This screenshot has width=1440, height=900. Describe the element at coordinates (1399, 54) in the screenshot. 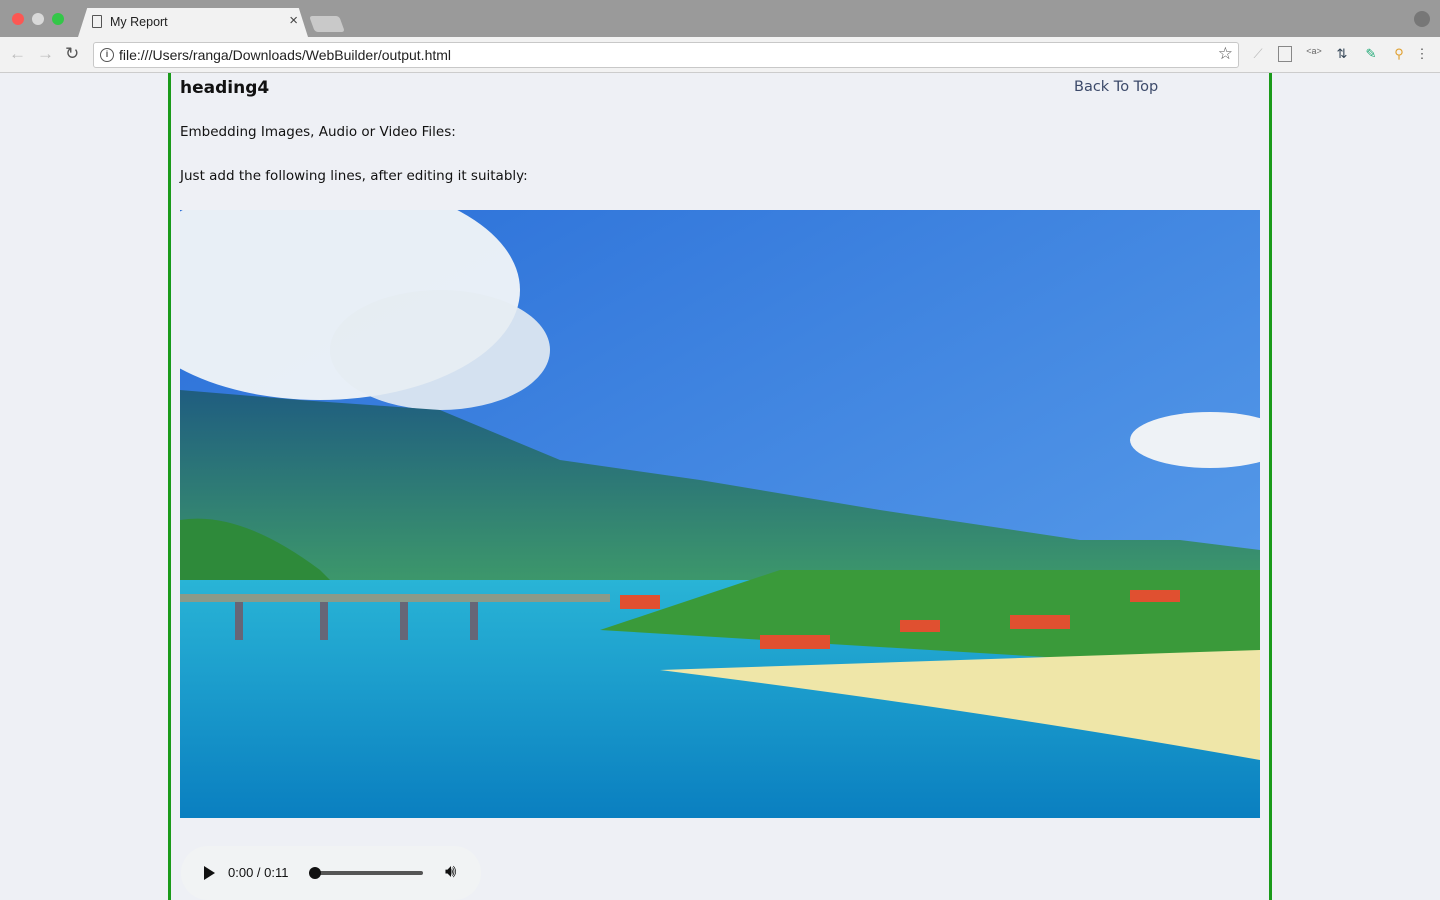

I see `key-extension-icon: ⚲` at that location.